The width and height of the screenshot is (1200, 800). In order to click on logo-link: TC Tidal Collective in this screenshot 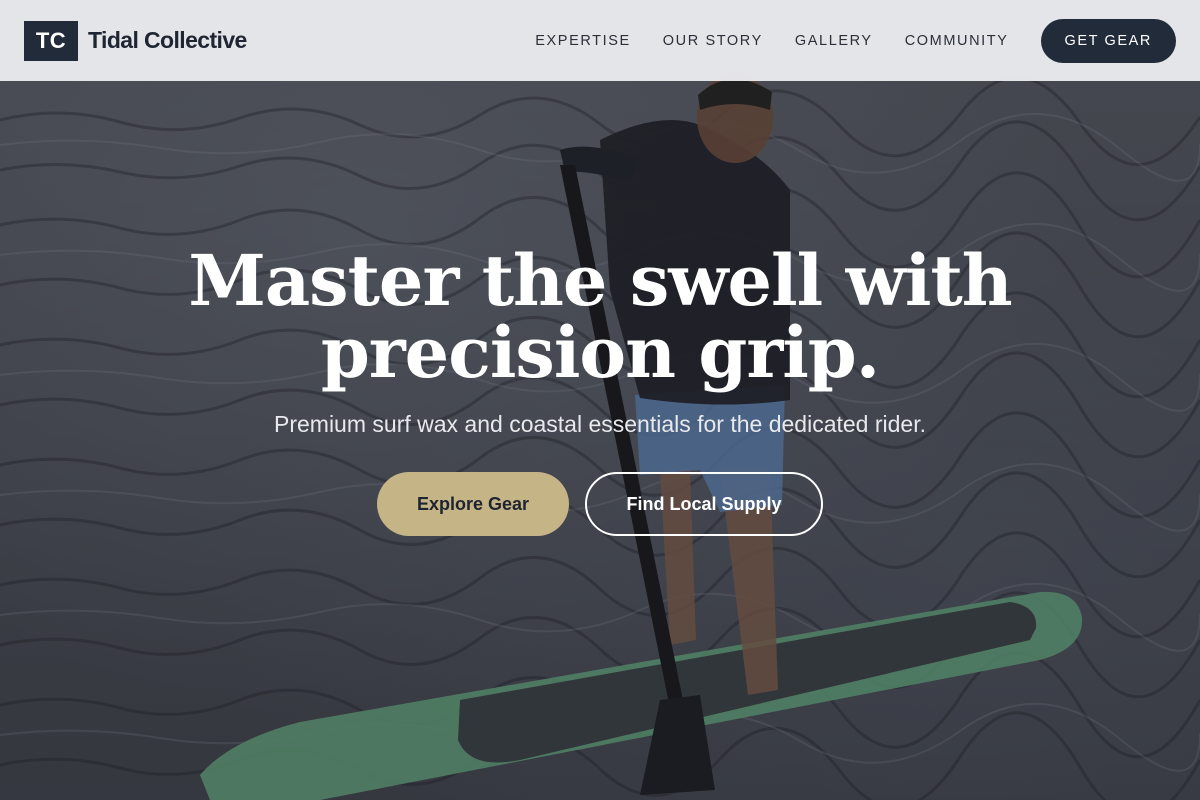, I will do `click(135, 40)`.